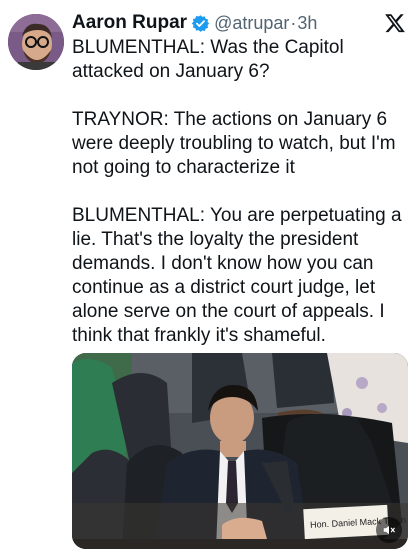  Describe the element at coordinates (251, 23) in the screenshot. I see `author-handle: @atrupar` at that location.